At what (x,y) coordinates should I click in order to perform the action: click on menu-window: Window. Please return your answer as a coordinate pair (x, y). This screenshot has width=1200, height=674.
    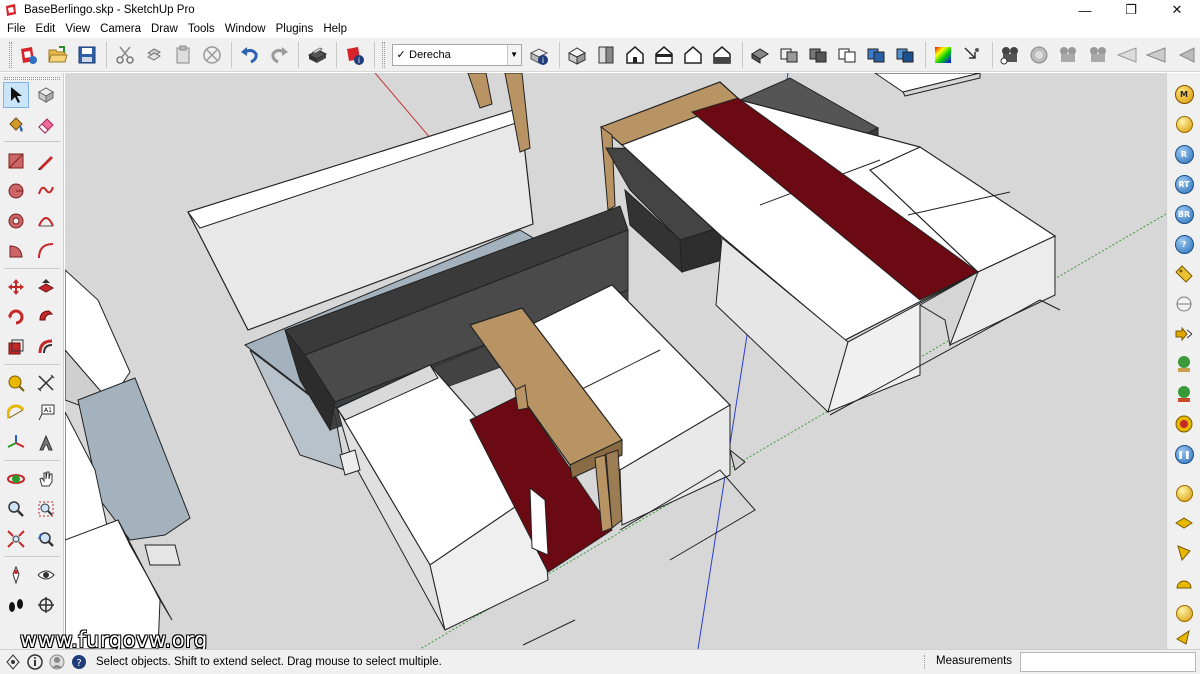
    Looking at the image, I should click on (245, 29).